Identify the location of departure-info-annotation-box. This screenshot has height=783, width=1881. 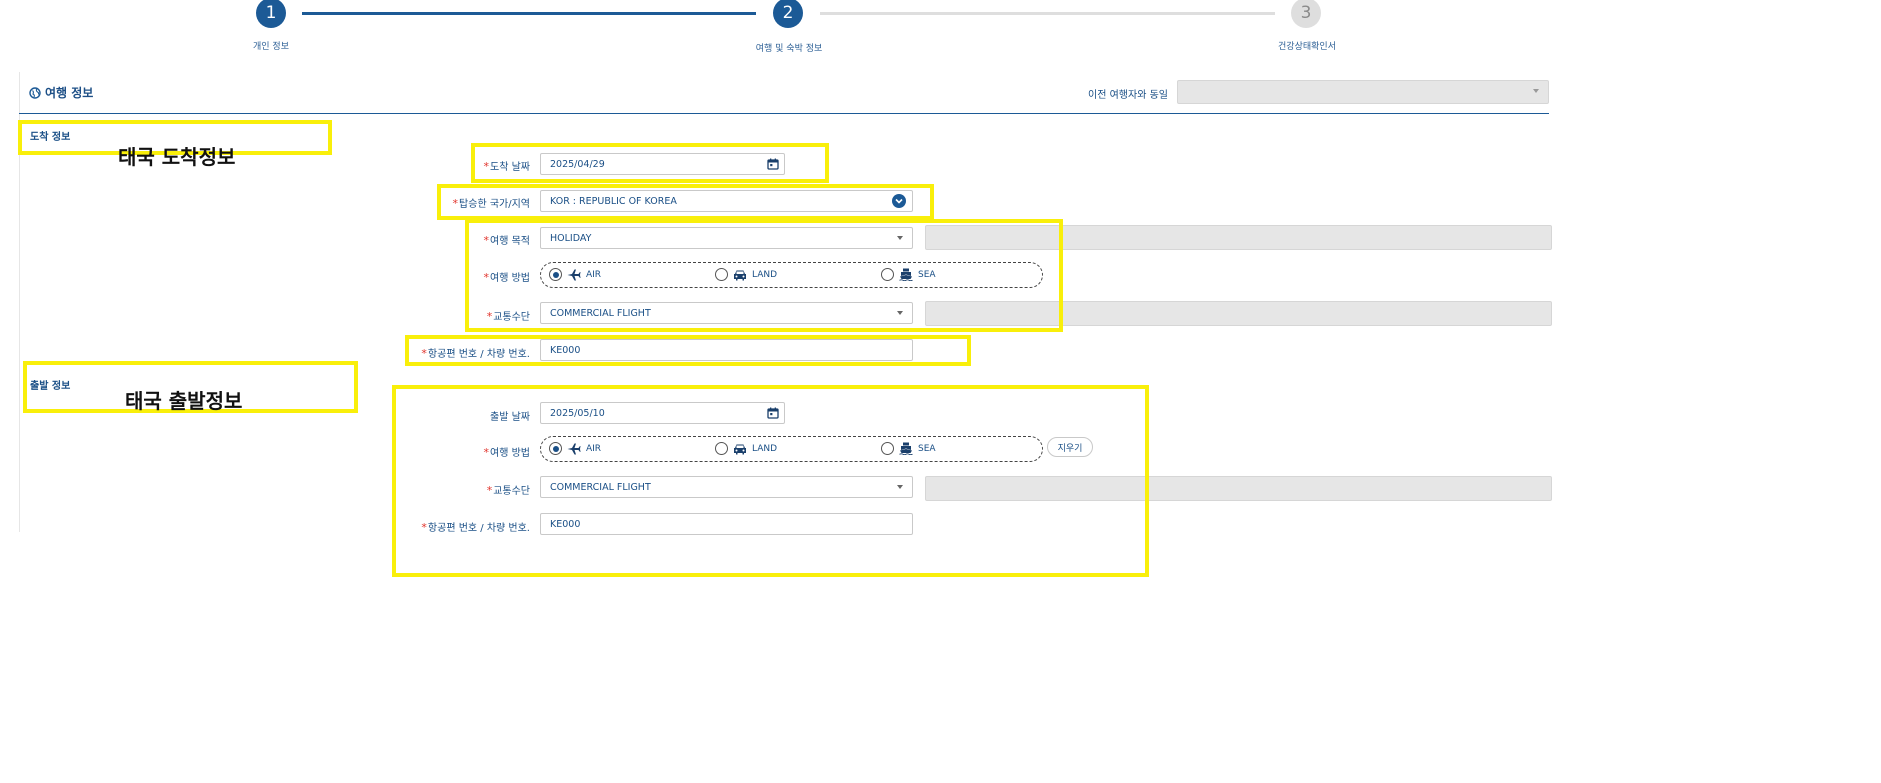
(770, 481).